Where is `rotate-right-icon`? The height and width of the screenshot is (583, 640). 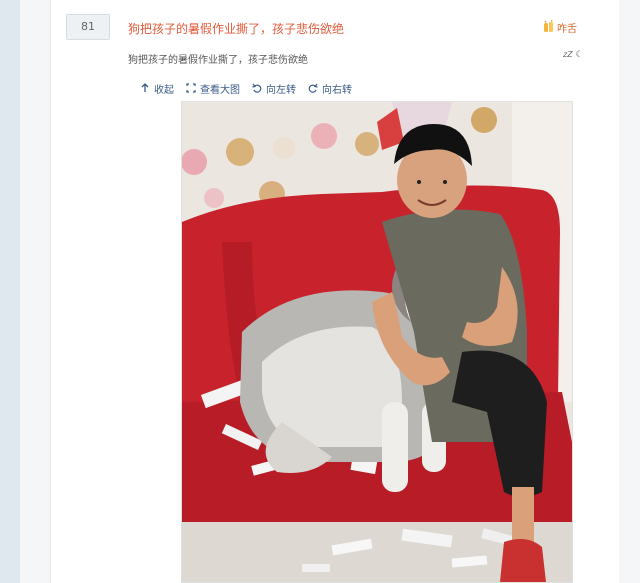 rotate-right-icon is located at coordinates (313, 88).